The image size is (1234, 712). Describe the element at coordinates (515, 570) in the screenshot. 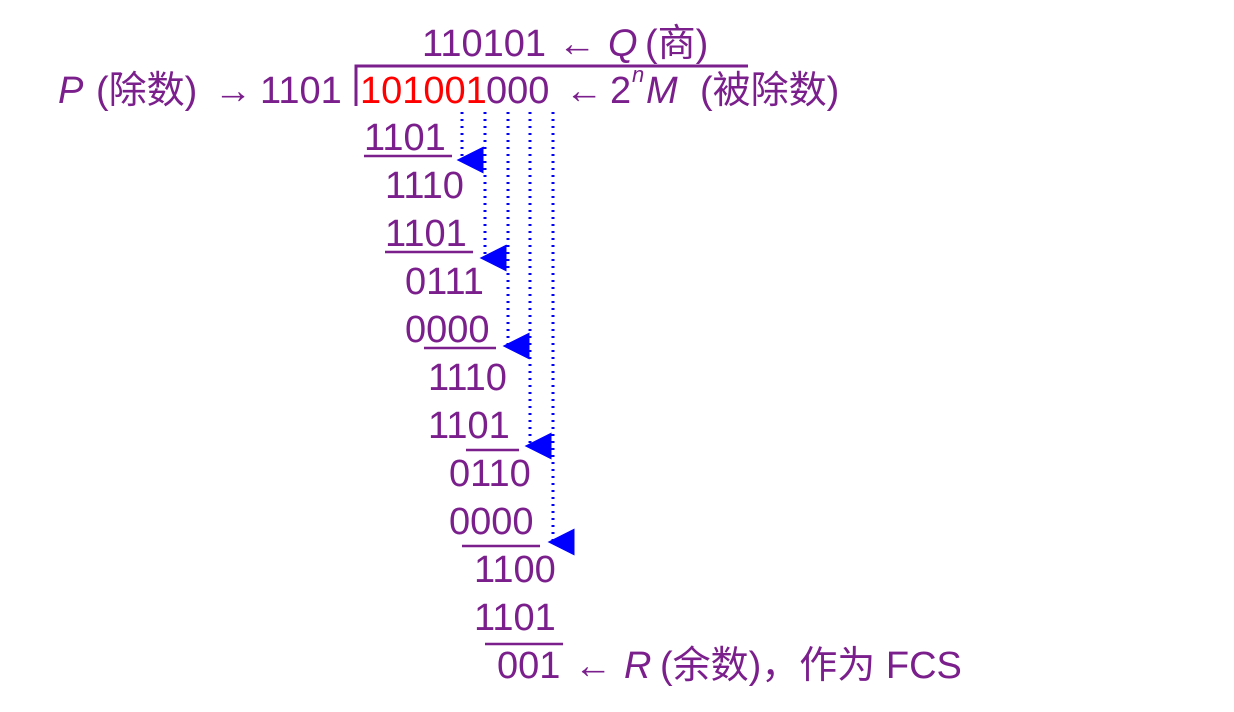

I see `step-row: 1100` at that location.